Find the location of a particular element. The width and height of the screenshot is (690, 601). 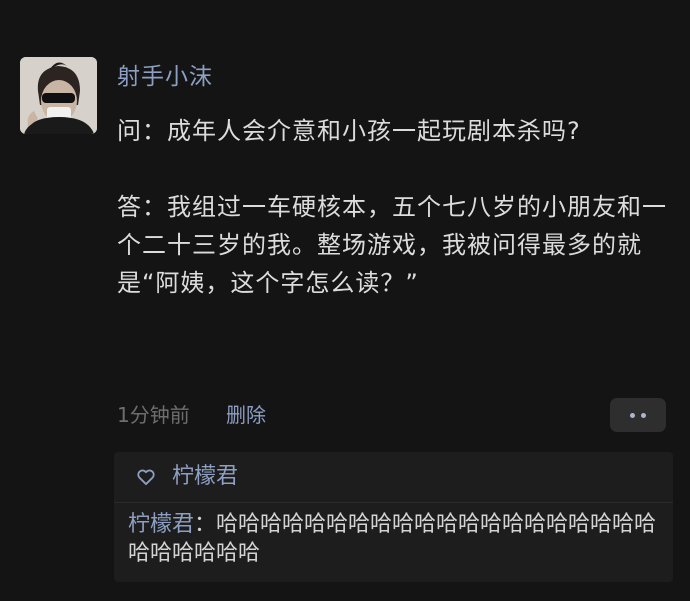

more-button is located at coordinates (638, 415).